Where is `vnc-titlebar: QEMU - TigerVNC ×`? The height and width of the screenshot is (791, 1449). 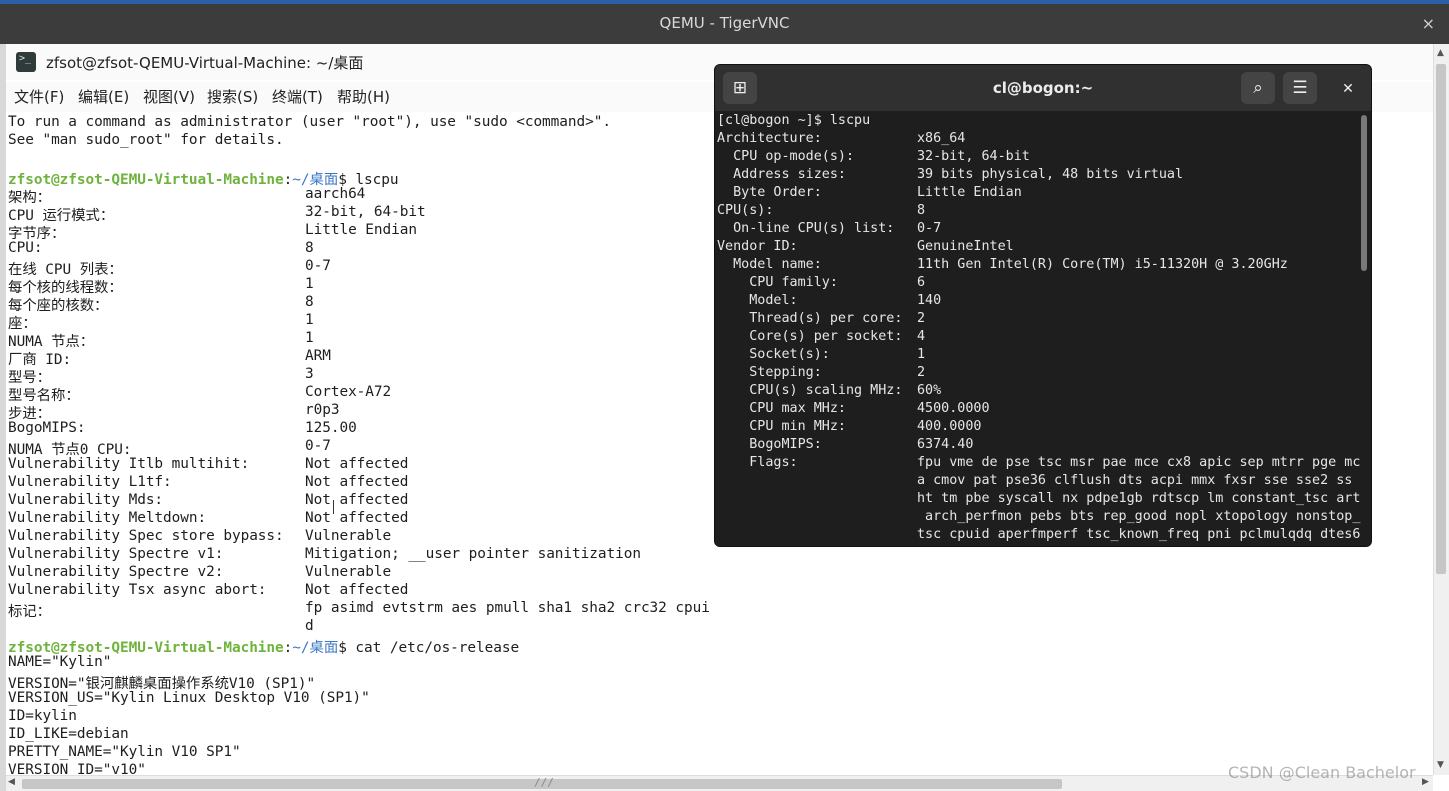 vnc-titlebar: QEMU - TigerVNC × is located at coordinates (724, 22).